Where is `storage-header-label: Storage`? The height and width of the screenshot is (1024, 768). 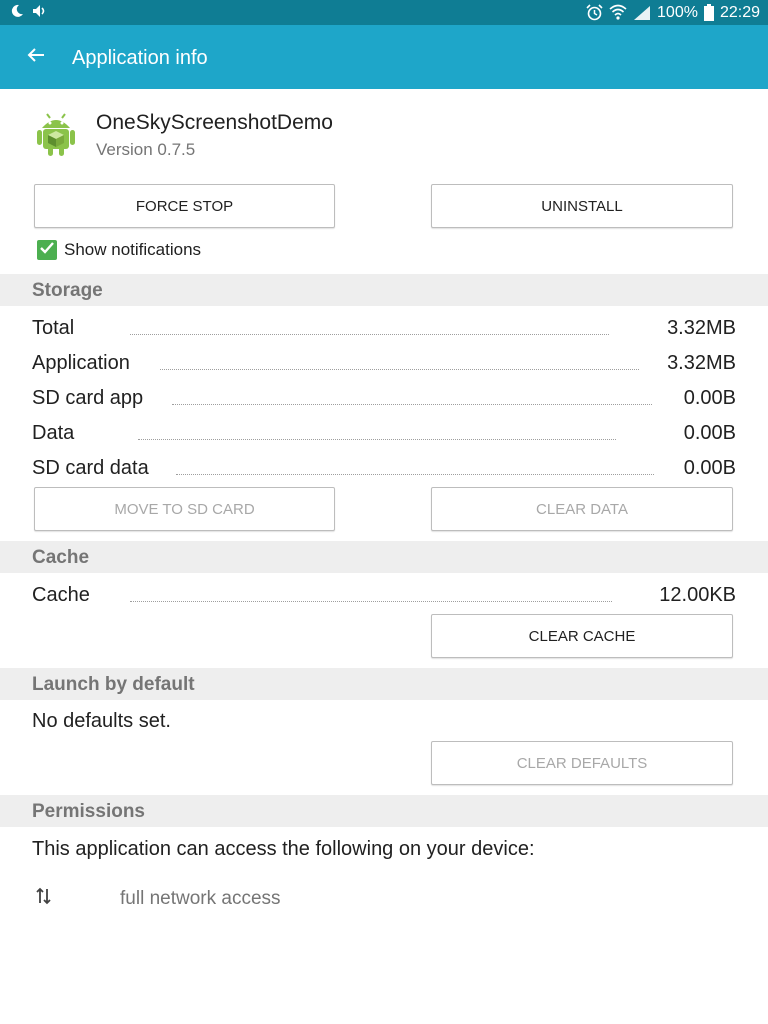 storage-header-label: Storage is located at coordinates (67, 290).